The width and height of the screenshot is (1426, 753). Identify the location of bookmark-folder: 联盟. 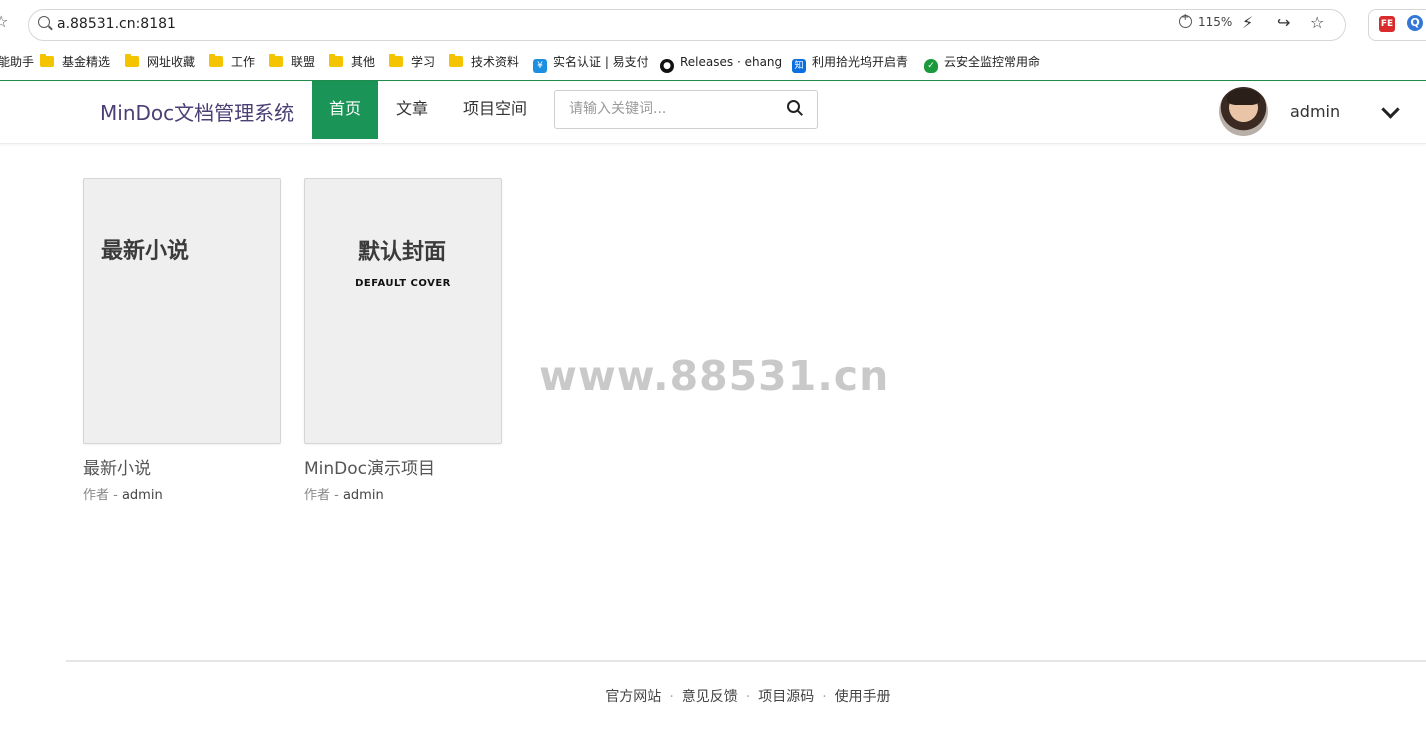
(292, 62).